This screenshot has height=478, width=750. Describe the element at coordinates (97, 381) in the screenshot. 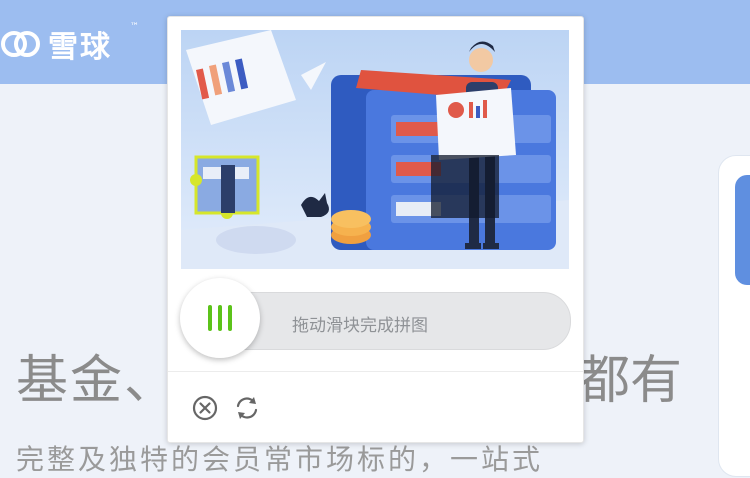

I see `hero-title: 基金、` at that location.